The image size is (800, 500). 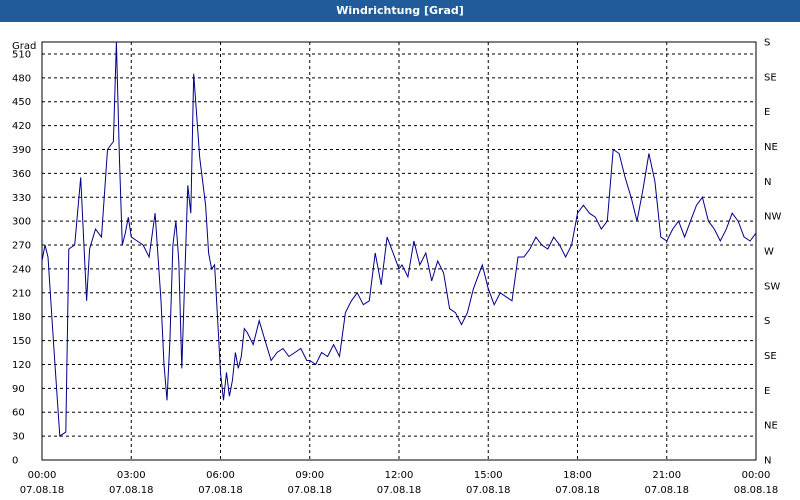 I want to click on y-tick-label: 420, so click(x=21, y=126).